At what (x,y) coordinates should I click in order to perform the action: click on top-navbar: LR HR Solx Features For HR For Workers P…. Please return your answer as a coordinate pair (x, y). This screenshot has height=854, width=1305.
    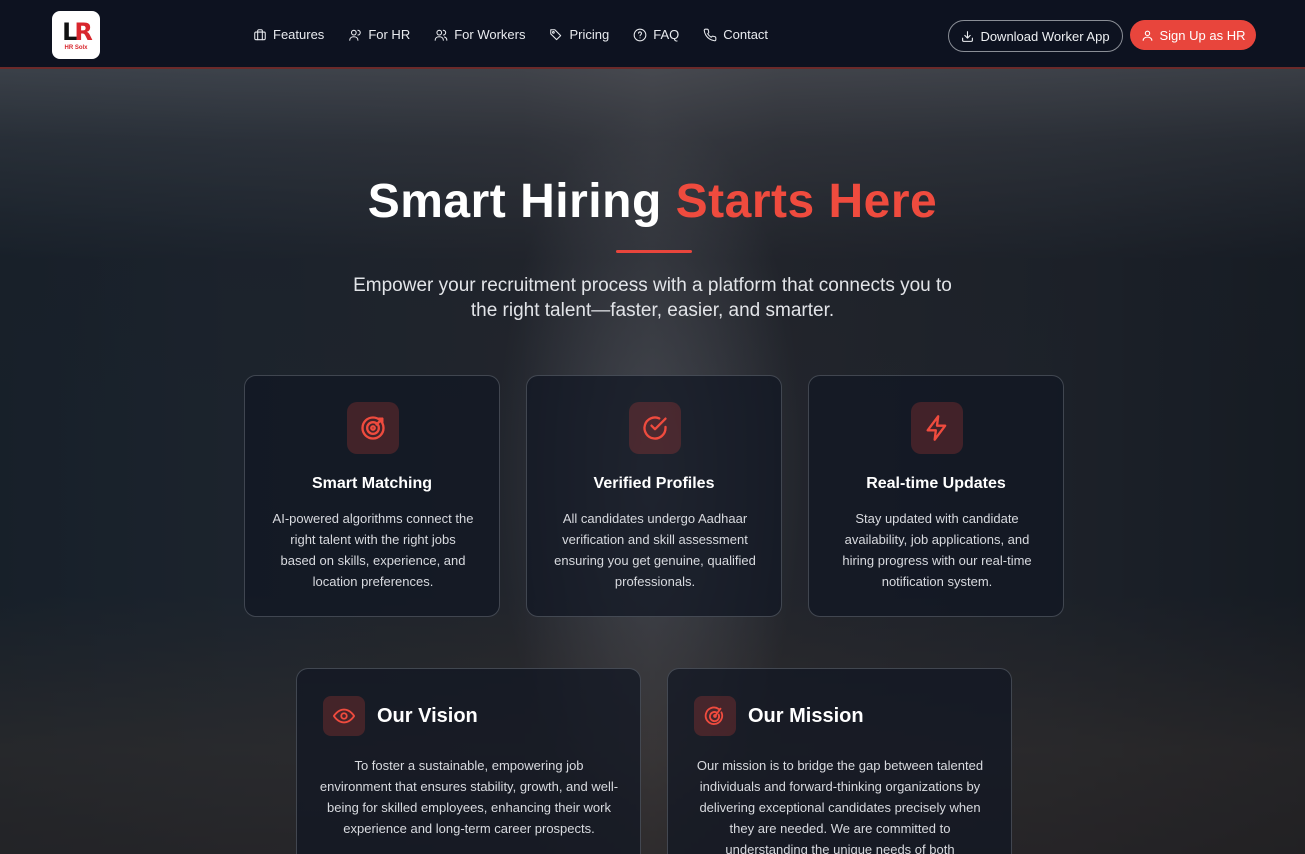
    Looking at the image, I should click on (652, 34).